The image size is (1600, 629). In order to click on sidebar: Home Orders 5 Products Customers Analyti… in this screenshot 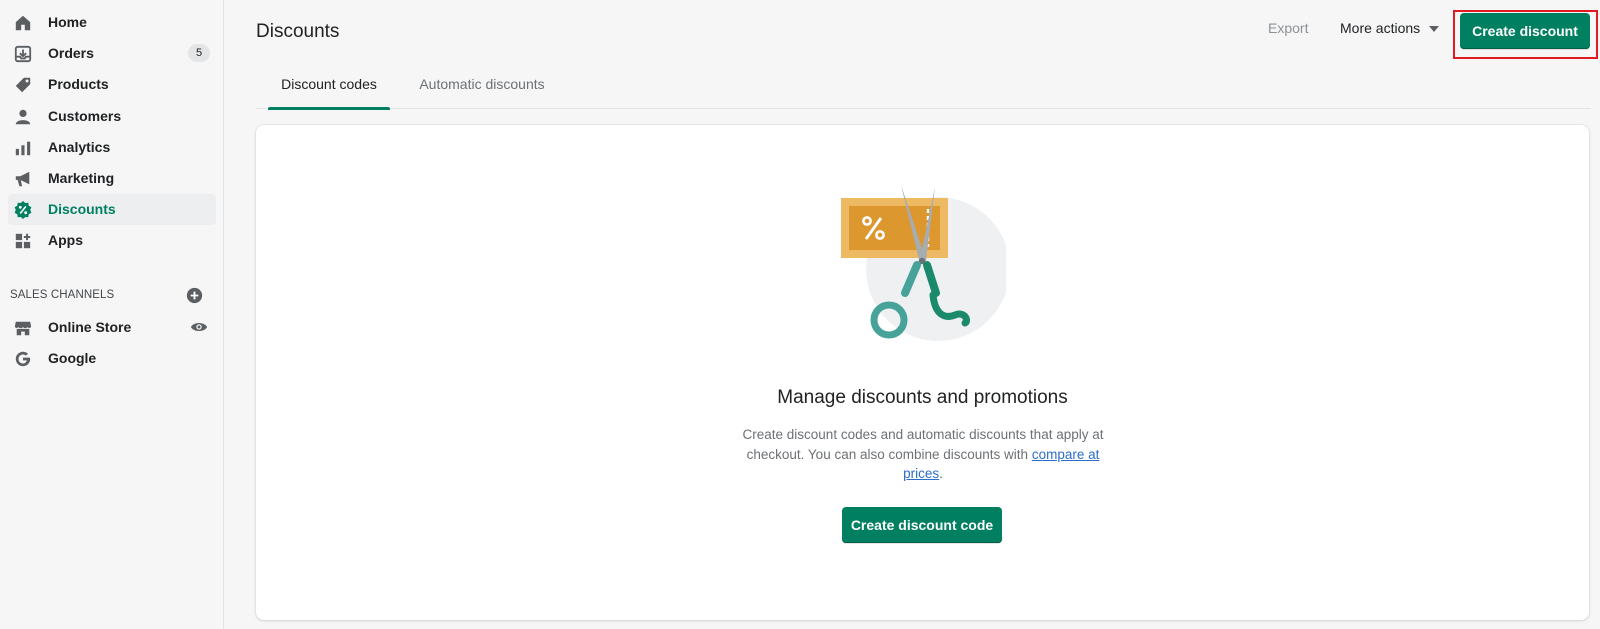, I will do `click(112, 314)`.